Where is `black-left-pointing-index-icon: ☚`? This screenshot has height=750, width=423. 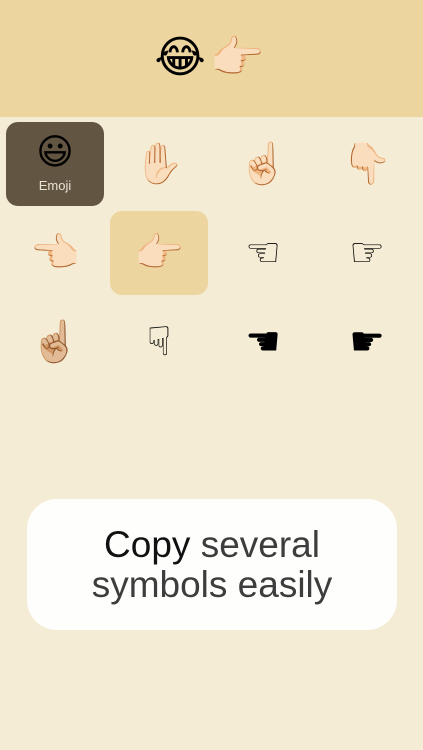 black-left-pointing-index-icon: ☚ is located at coordinates (263, 342).